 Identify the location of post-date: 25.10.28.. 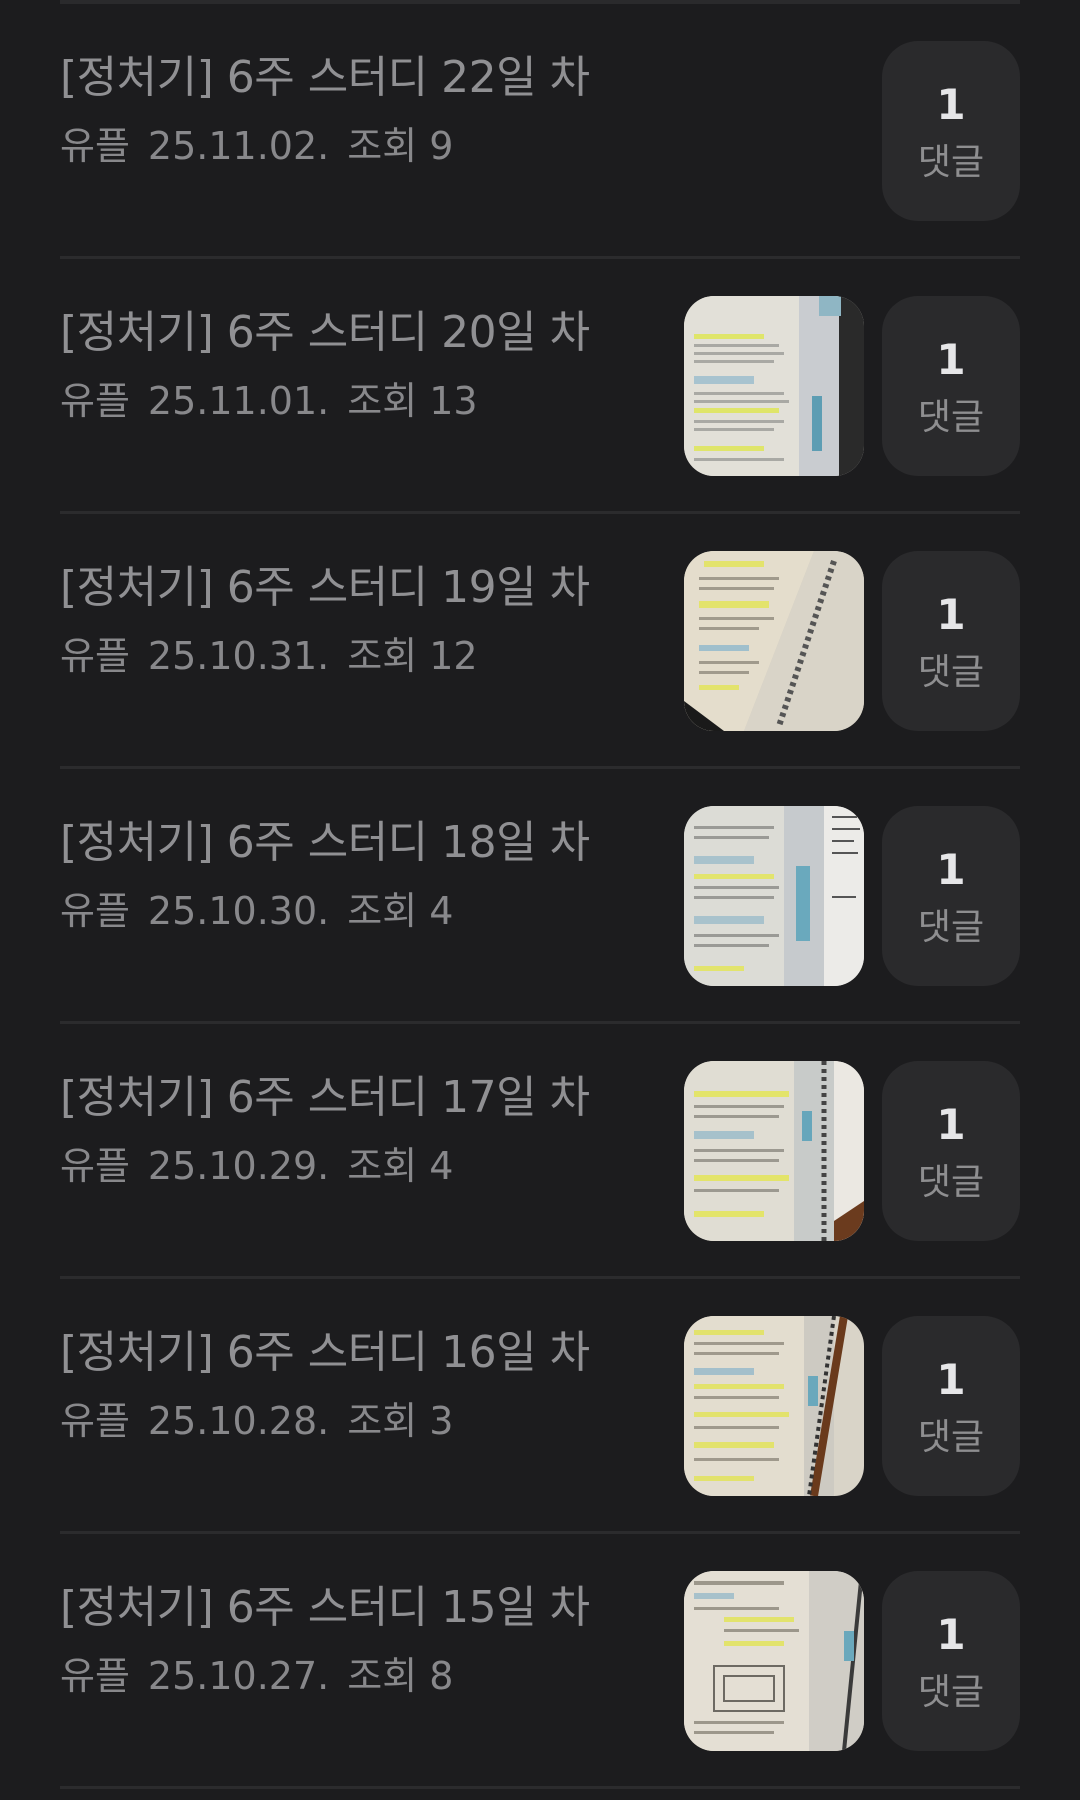
(238, 1421).